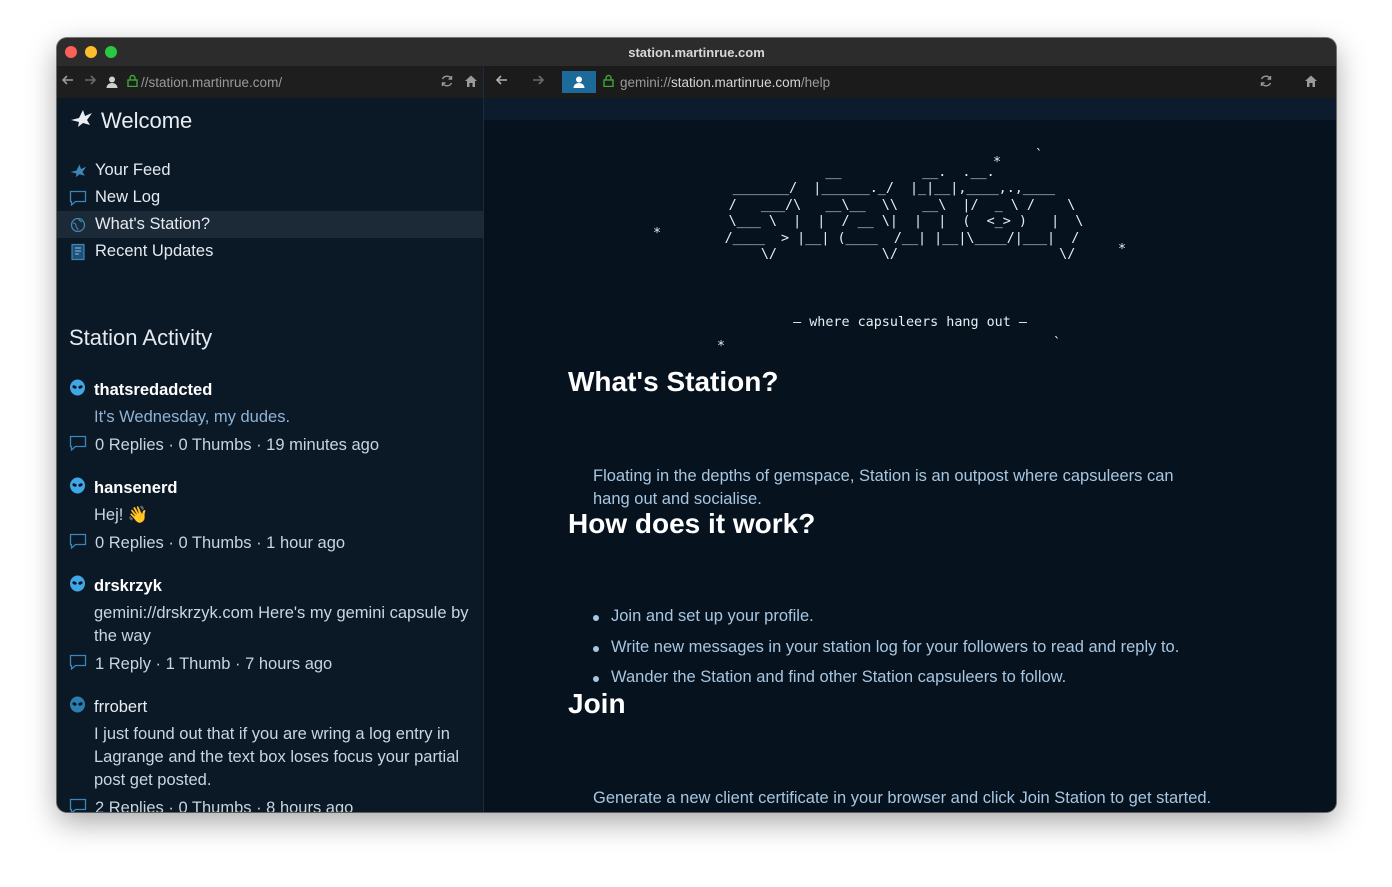 This screenshot has height=887, width=1392. Describe the element at coordinates (220, 543) in the screenshot. I see `post-meta-text: 0 Replies · 0 Thumbs · 1 hour ago` at that location.